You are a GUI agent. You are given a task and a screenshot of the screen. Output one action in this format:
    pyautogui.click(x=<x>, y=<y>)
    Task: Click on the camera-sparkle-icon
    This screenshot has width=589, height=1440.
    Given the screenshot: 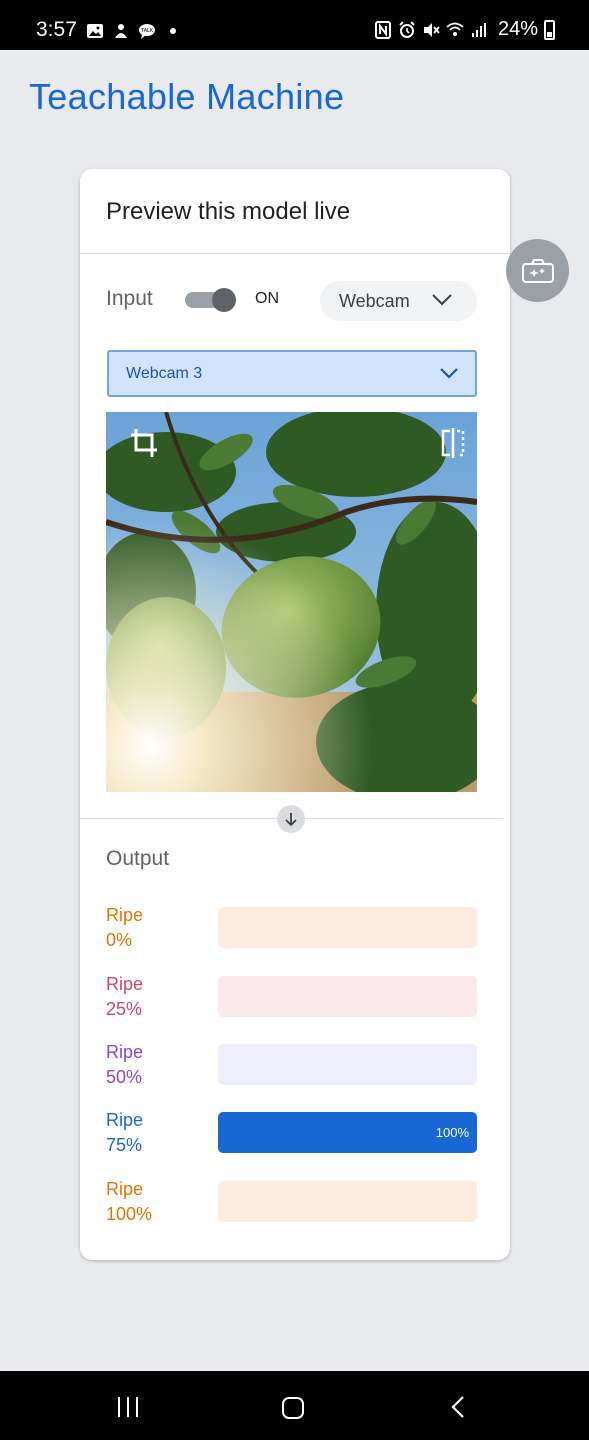 What is the action you would take?
    pyautogui.click(x=537, y=270)
    